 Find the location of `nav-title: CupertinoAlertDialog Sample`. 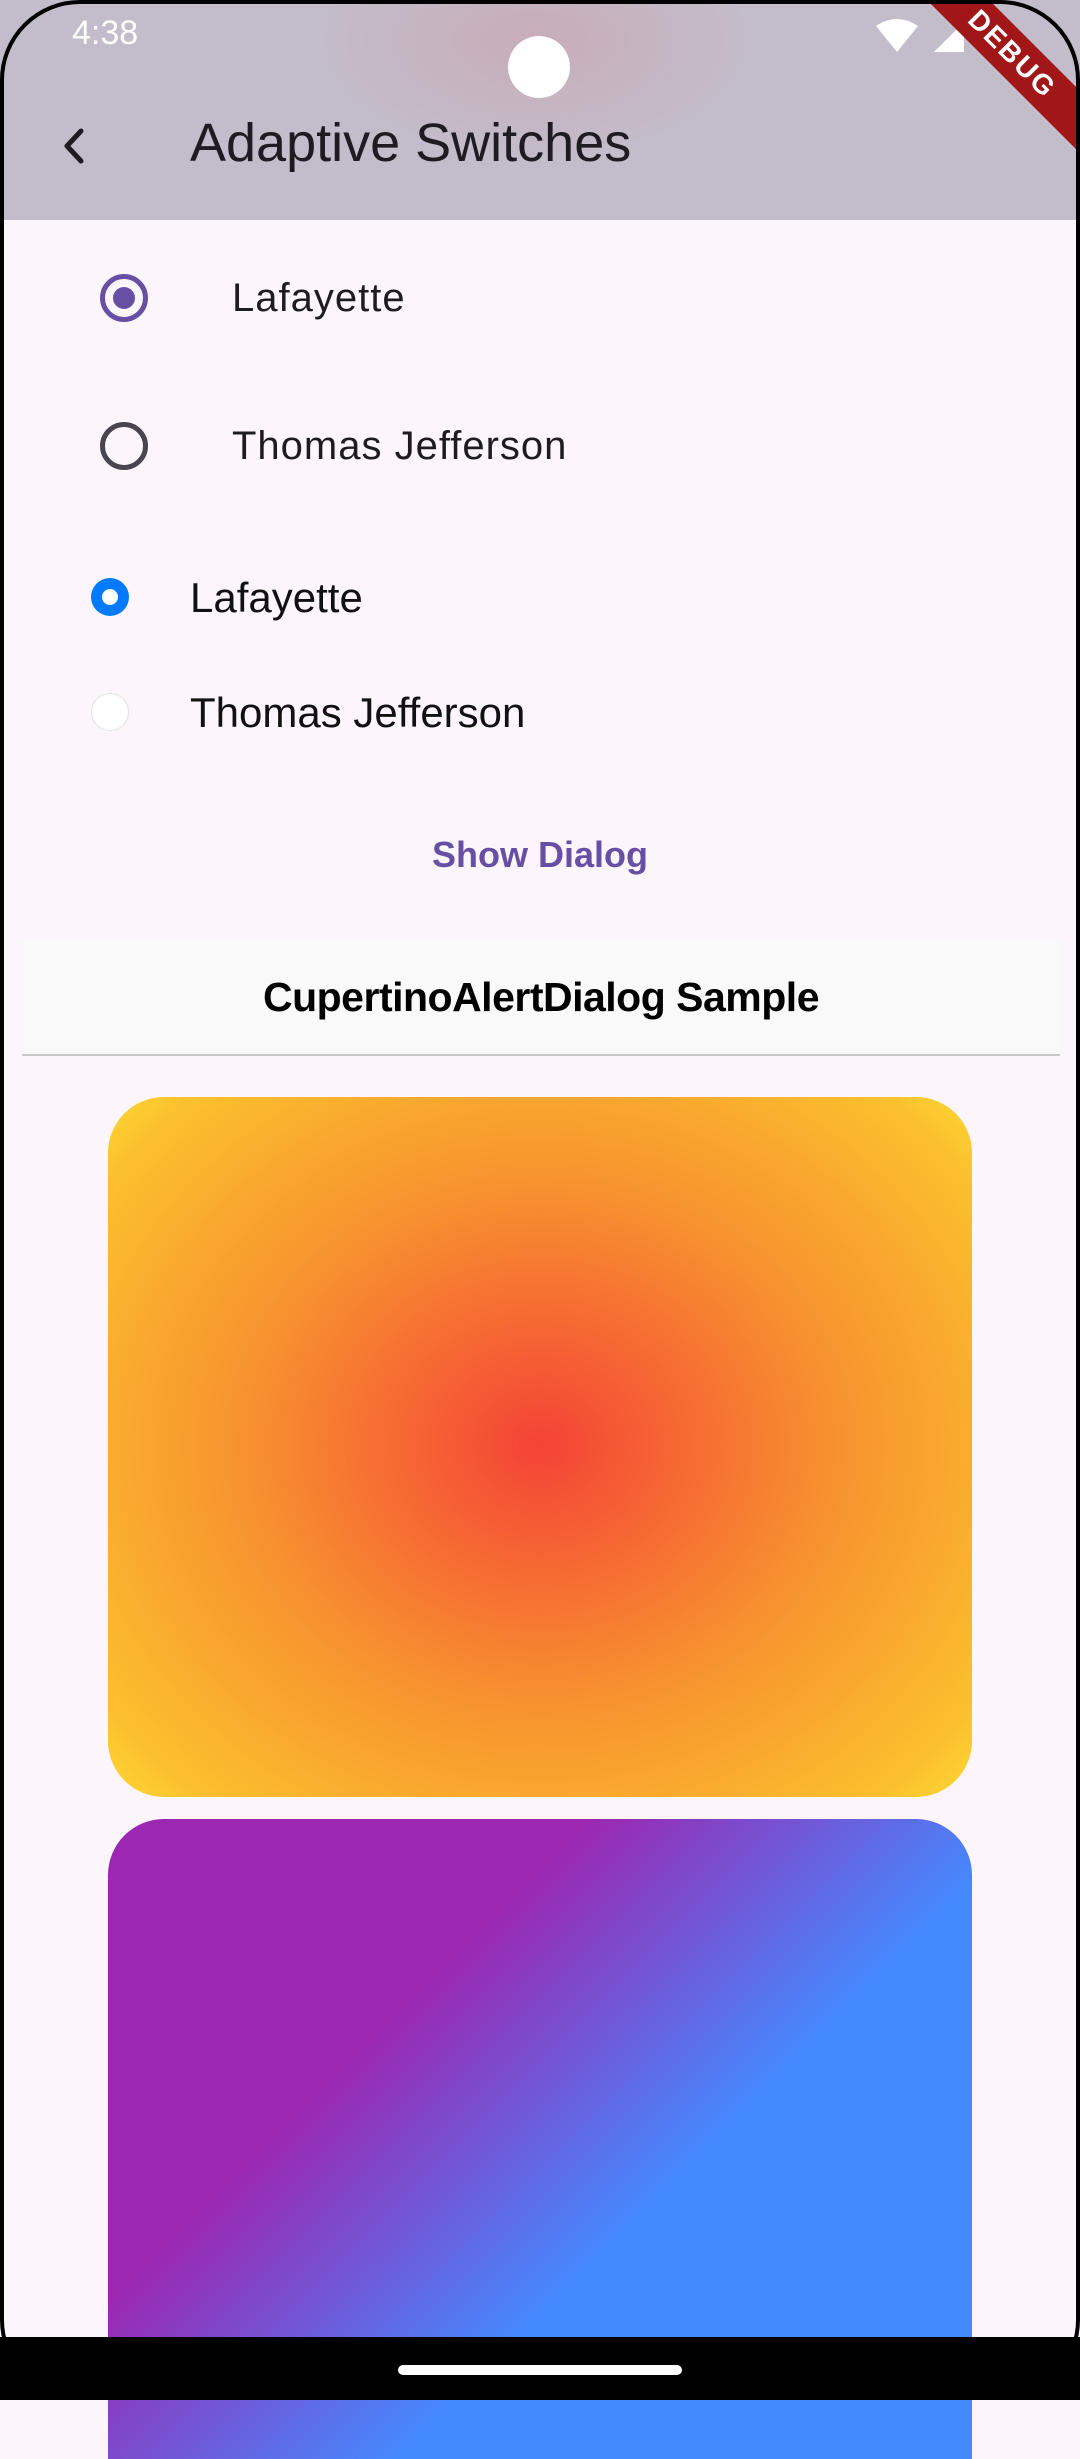

nav-title: CupertinoAlertDialog Sample is located at coordinates (541, 997).